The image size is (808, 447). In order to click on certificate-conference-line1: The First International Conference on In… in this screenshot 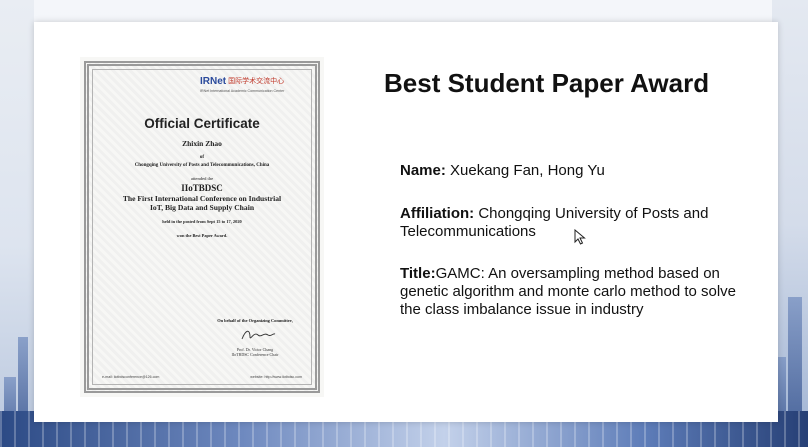, I will do `click(202, 198)`.